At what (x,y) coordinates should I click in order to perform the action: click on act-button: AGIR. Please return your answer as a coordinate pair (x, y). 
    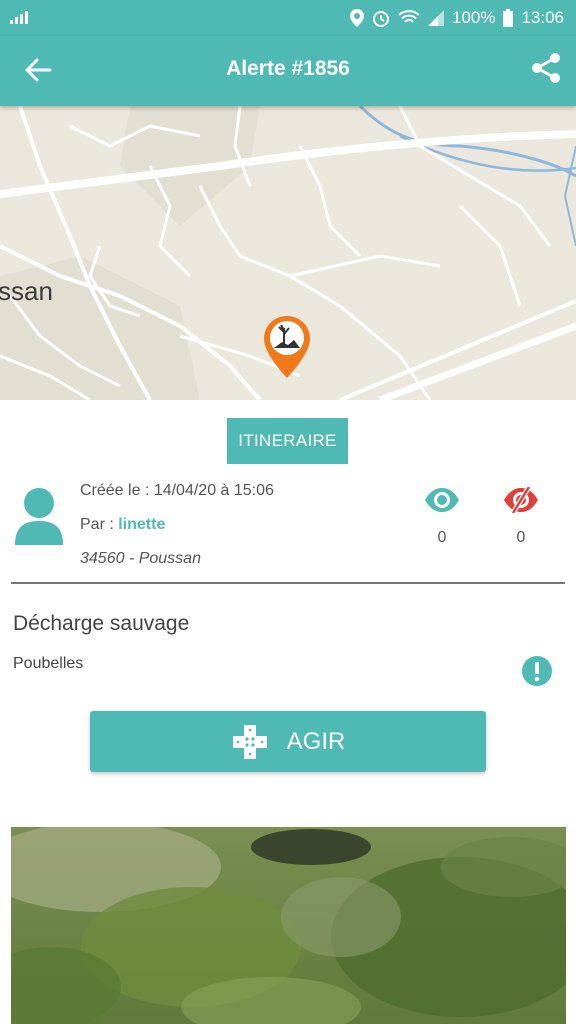
    Looking at the image, I should click on (288, 741).